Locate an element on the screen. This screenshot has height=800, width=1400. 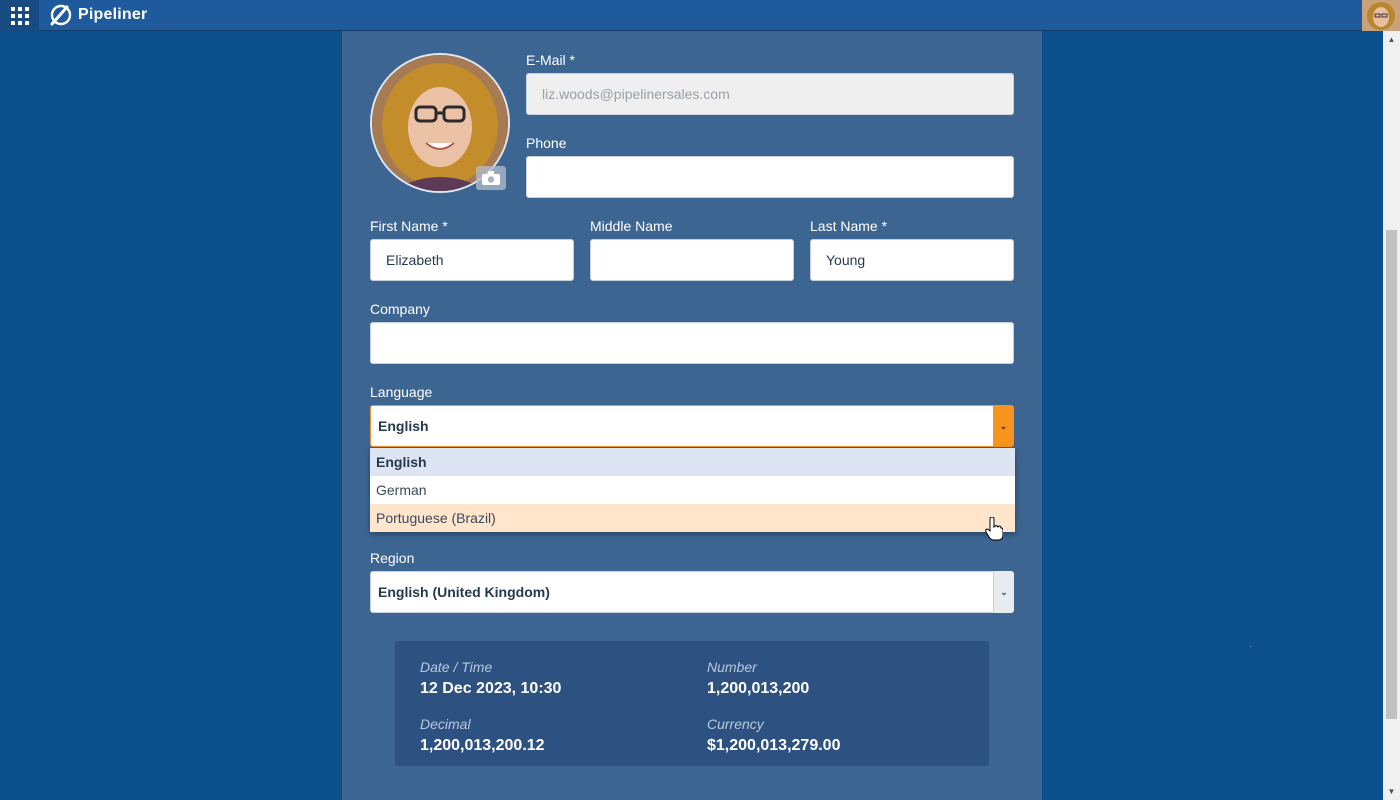
scroll-down-arrow-icon: ▼ is located at coordinates (1391, 791).